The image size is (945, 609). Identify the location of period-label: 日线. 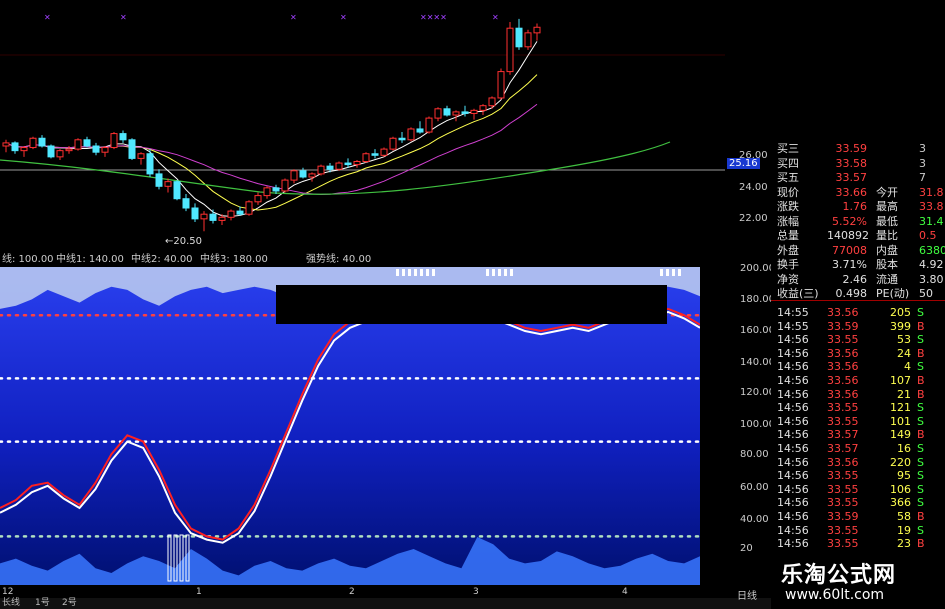
(747, 594).